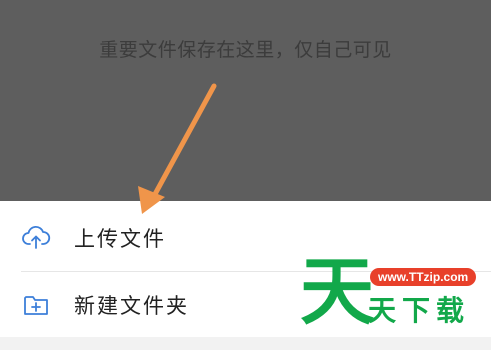 The height and width of the screenshot is (350, 491). What do you see at coordinates (245, 50) in the screenshot?
I see `empty-state-hint: 重要文件保存在这里，仅自己可见` at bounding box center [245, 50].